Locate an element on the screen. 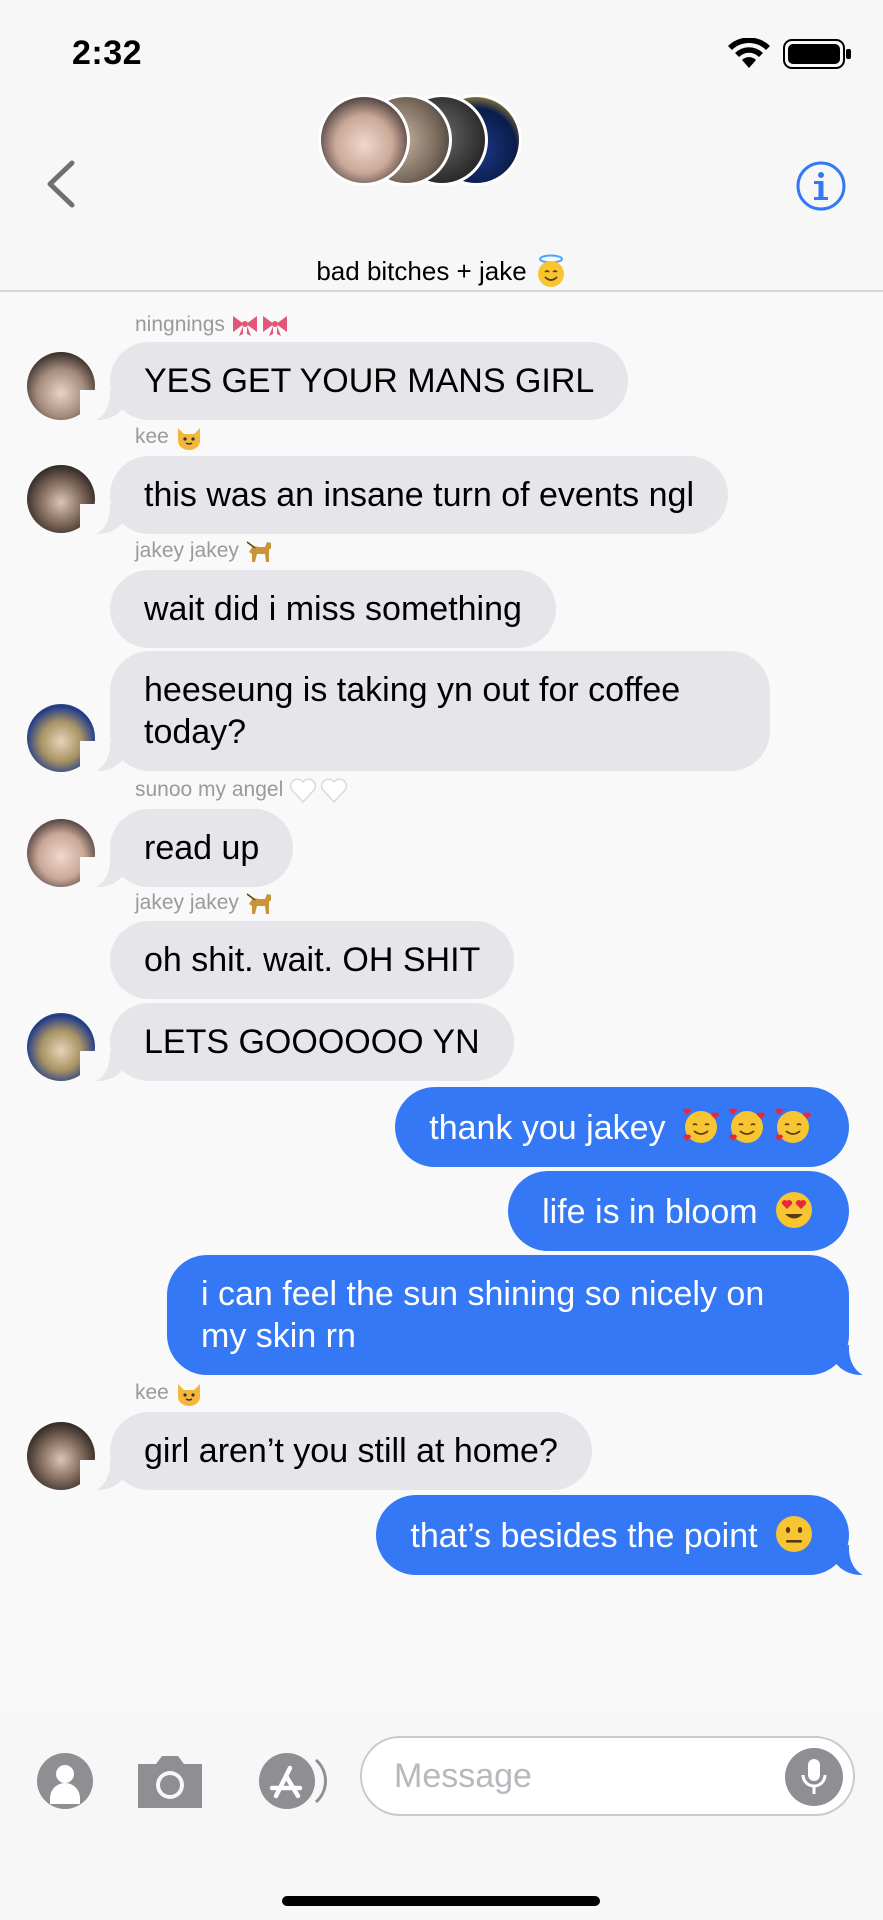 Image resolution: width=883 pixels, height=1920 pixels. status-icons is located at coordinates (790, 54).